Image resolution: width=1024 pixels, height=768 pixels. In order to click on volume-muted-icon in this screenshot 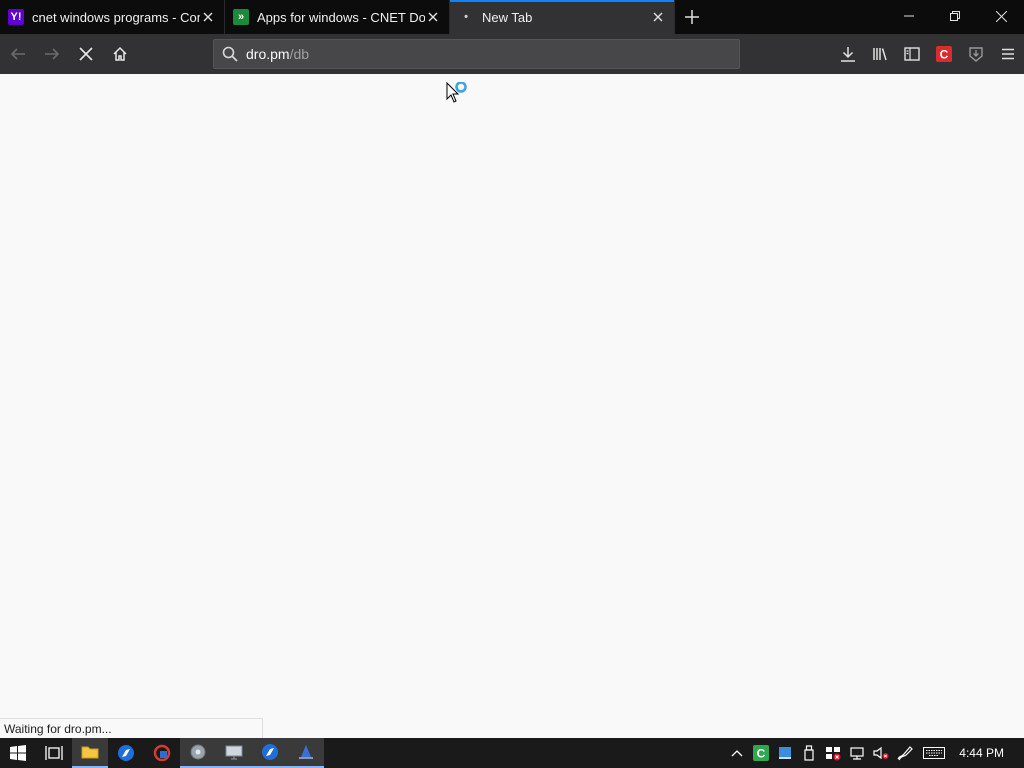, I will do `click(881, 753)`.